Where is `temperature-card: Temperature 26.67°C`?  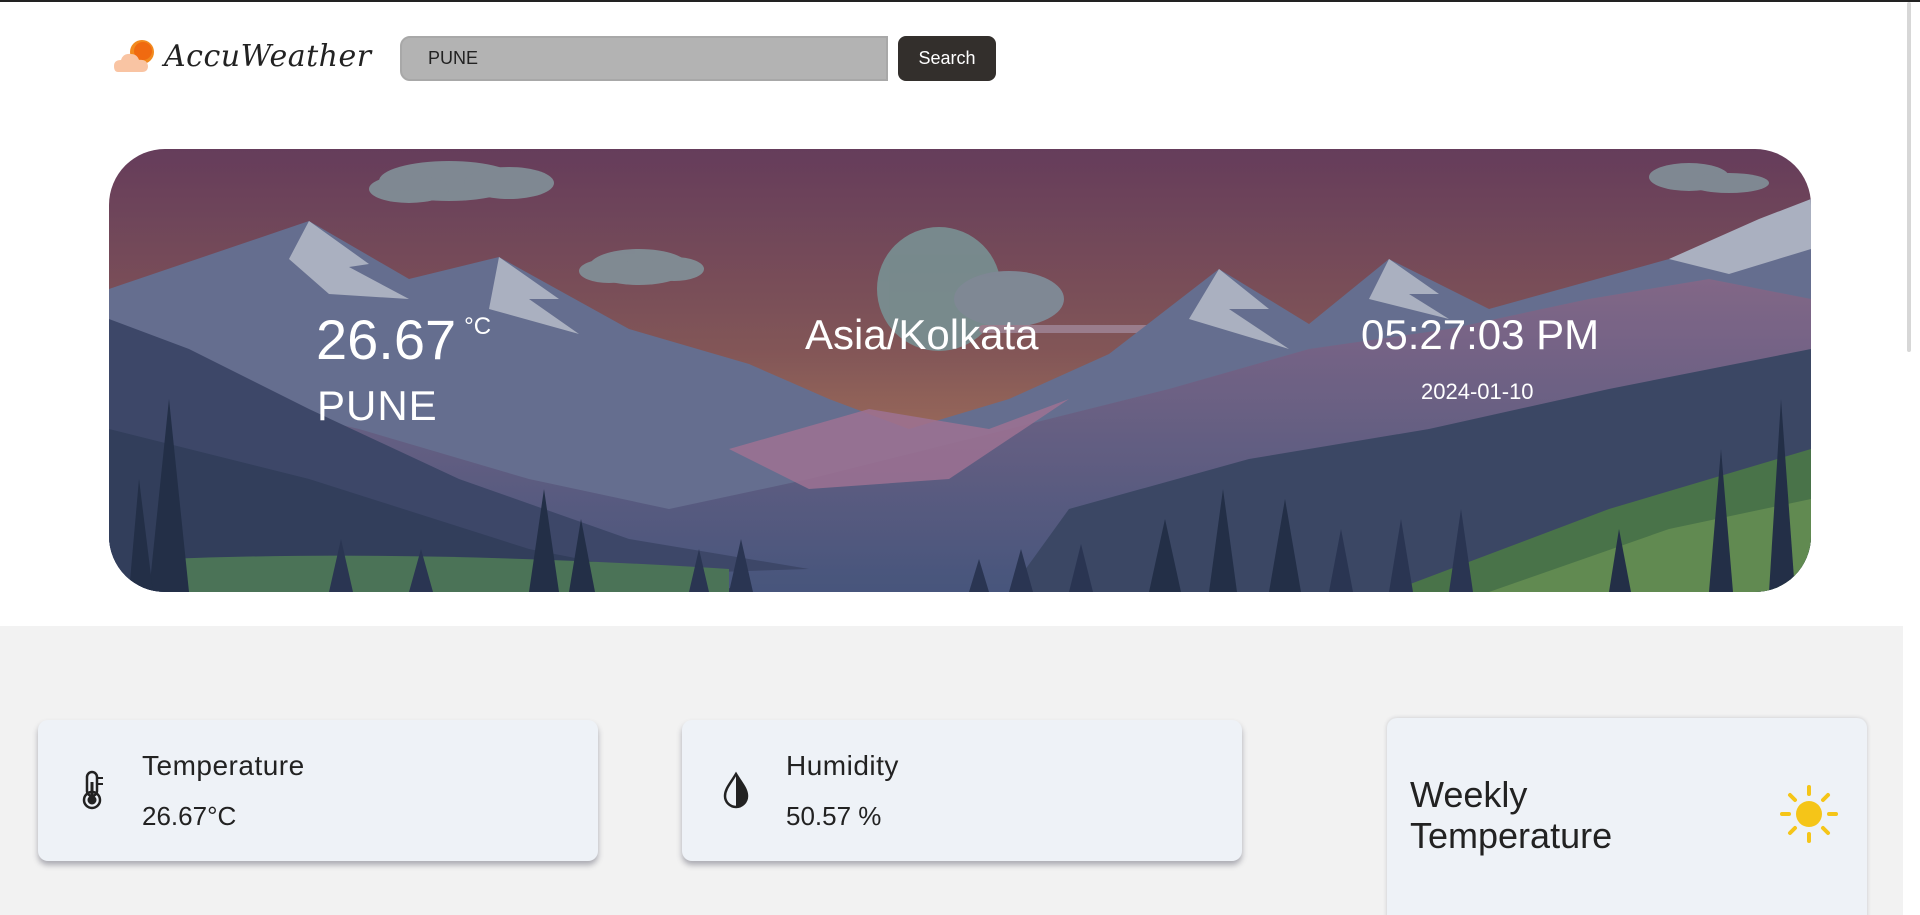
temperature-card: Temperature 26.67°C is located at coordinates (318, 790).